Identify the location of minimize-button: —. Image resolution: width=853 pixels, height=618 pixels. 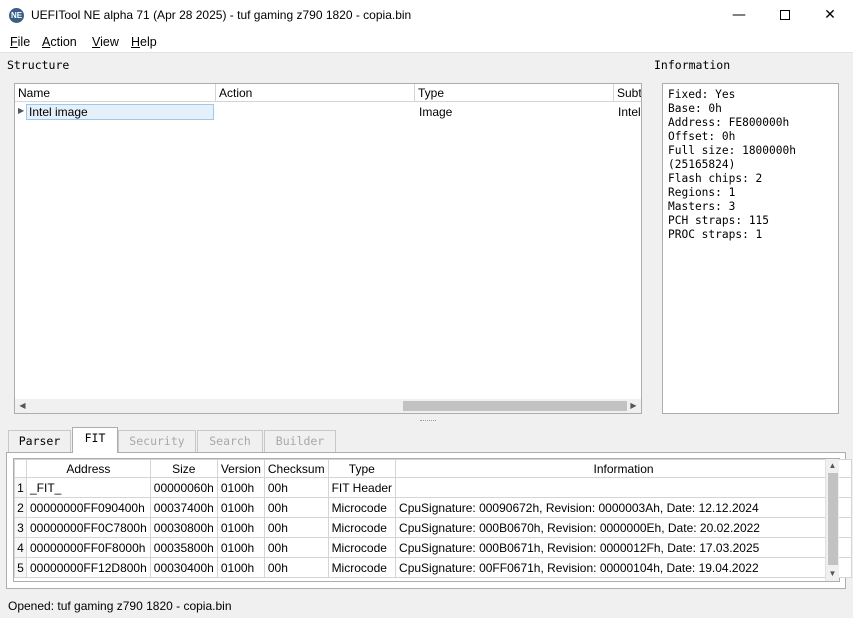
(739, 15).